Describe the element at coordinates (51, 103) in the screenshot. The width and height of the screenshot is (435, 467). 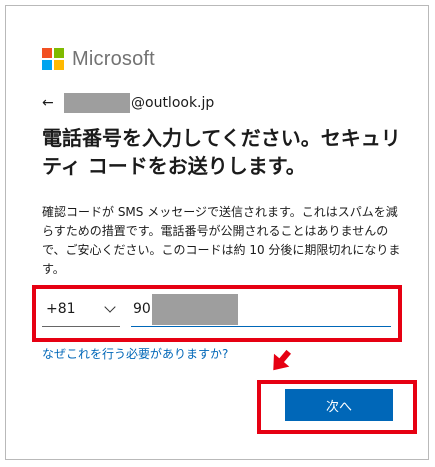
I see `back-arrow-icon: ←` at that location.